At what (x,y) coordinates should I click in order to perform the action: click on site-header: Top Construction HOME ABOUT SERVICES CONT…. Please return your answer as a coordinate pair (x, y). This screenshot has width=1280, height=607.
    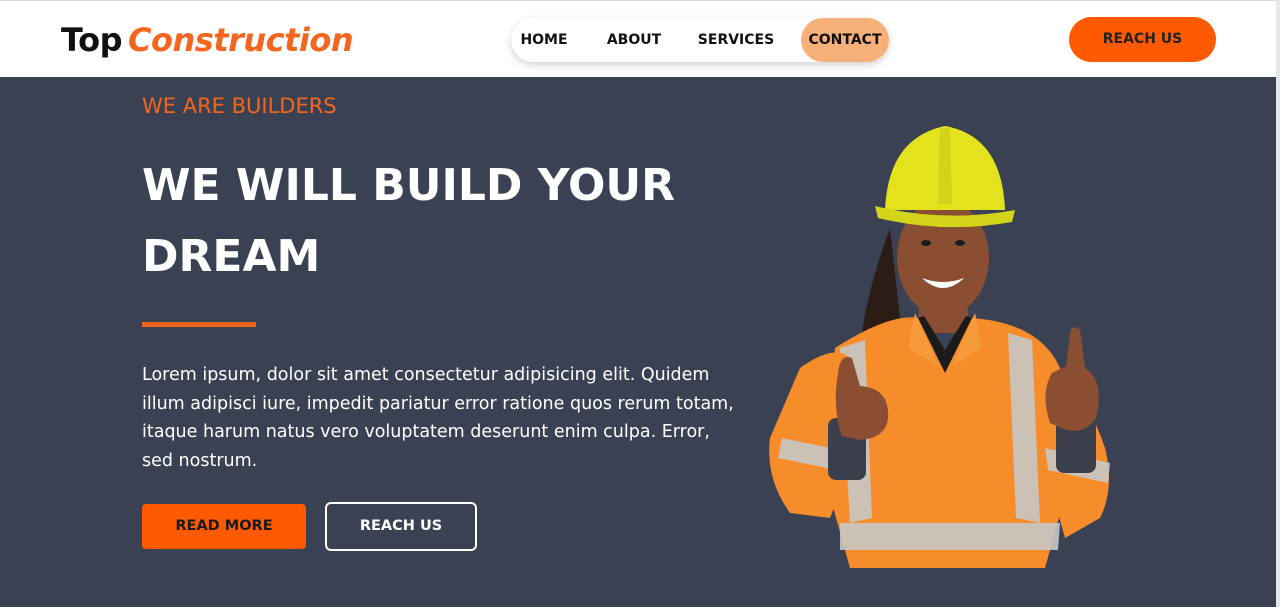
    Looking at the image, I should click on (640, 38).